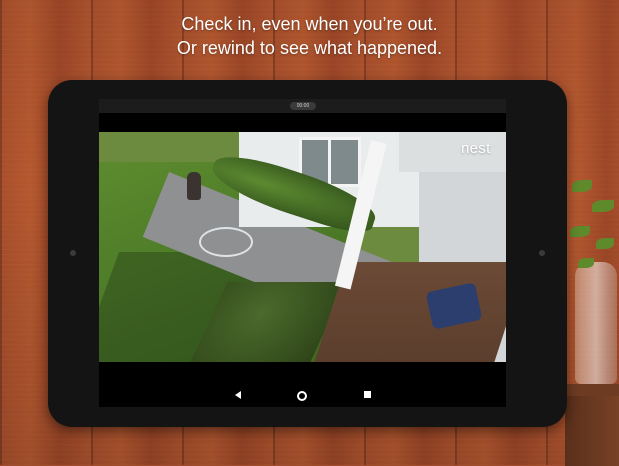  I want to click on back-icon, so click(238, 395).